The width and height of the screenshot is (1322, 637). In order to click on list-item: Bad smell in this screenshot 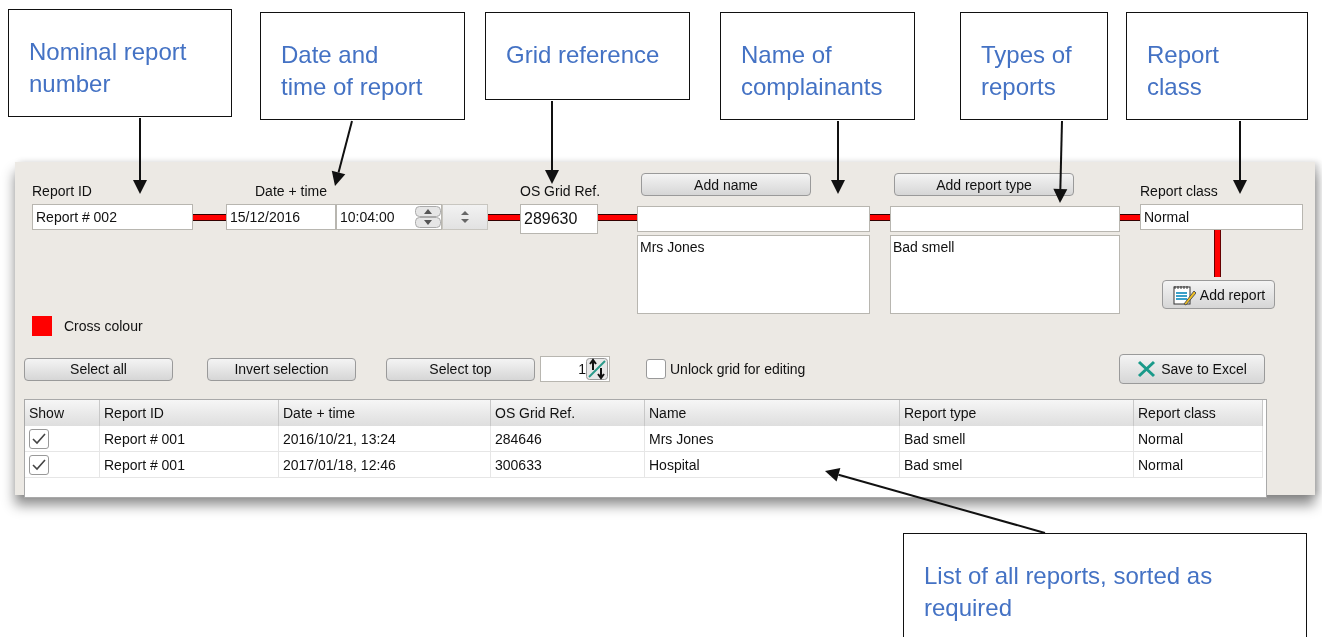, I will do `click(1005, 247)`.